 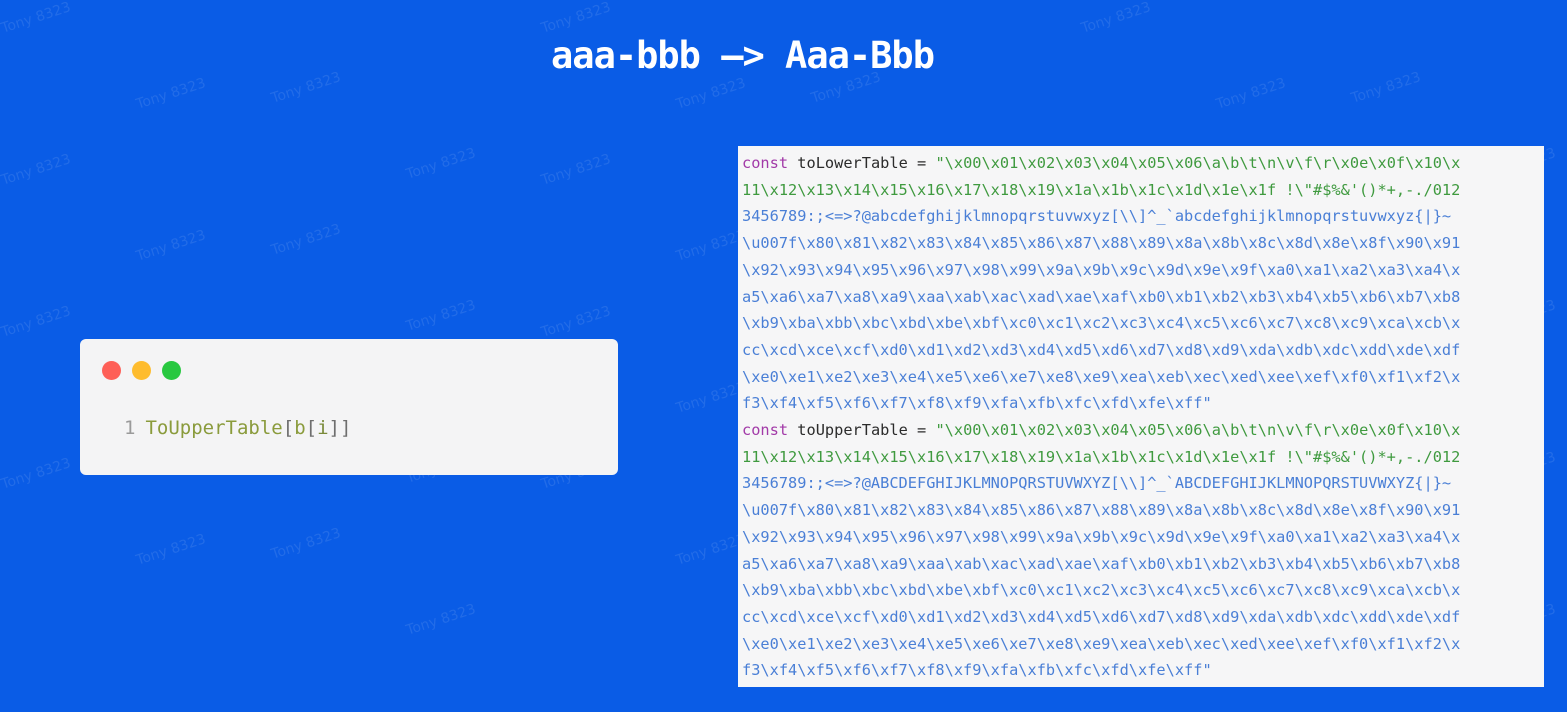 What do you see at coordinates (340, 428) in the screenshot?
I see `token-bracket-close: ]]` at bounding box center [340, 428].